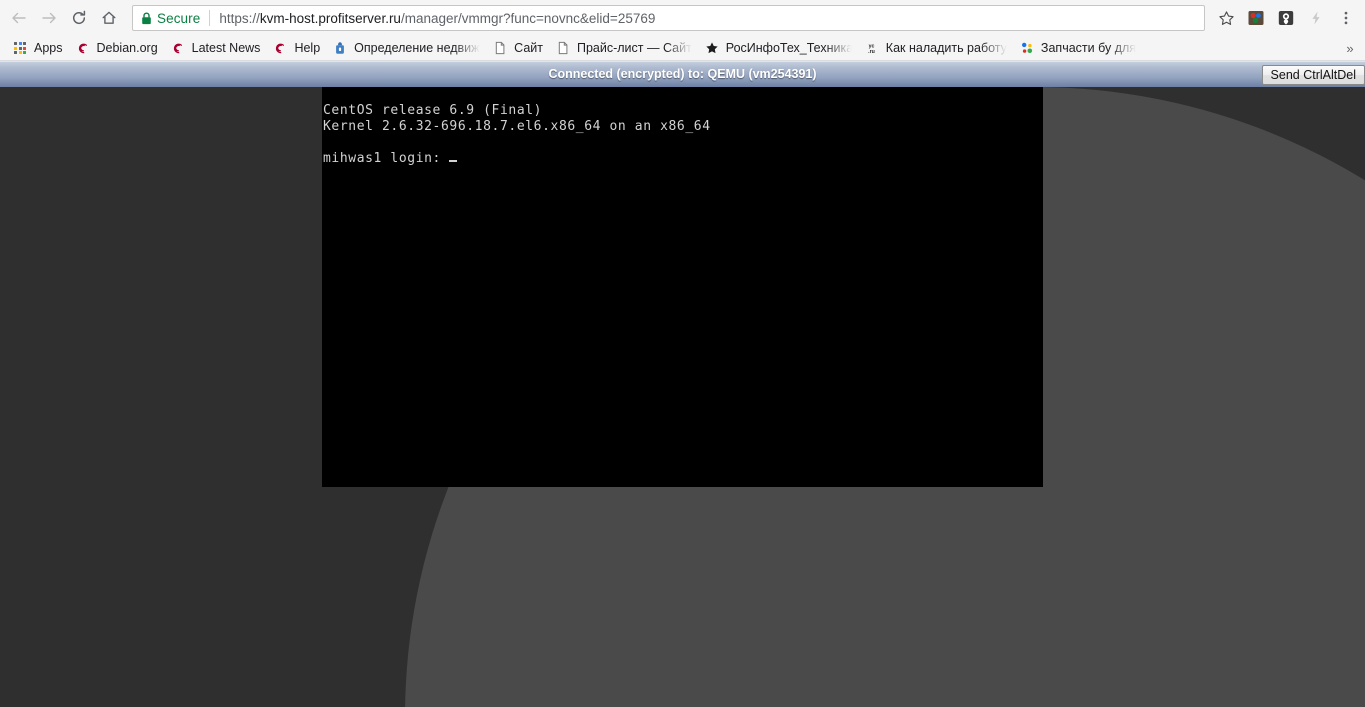 The image size is (1365, 707). Describe the element at coordinates (528, 48) in the screenshot. I see `bookmark-label: Сайт` at that location.